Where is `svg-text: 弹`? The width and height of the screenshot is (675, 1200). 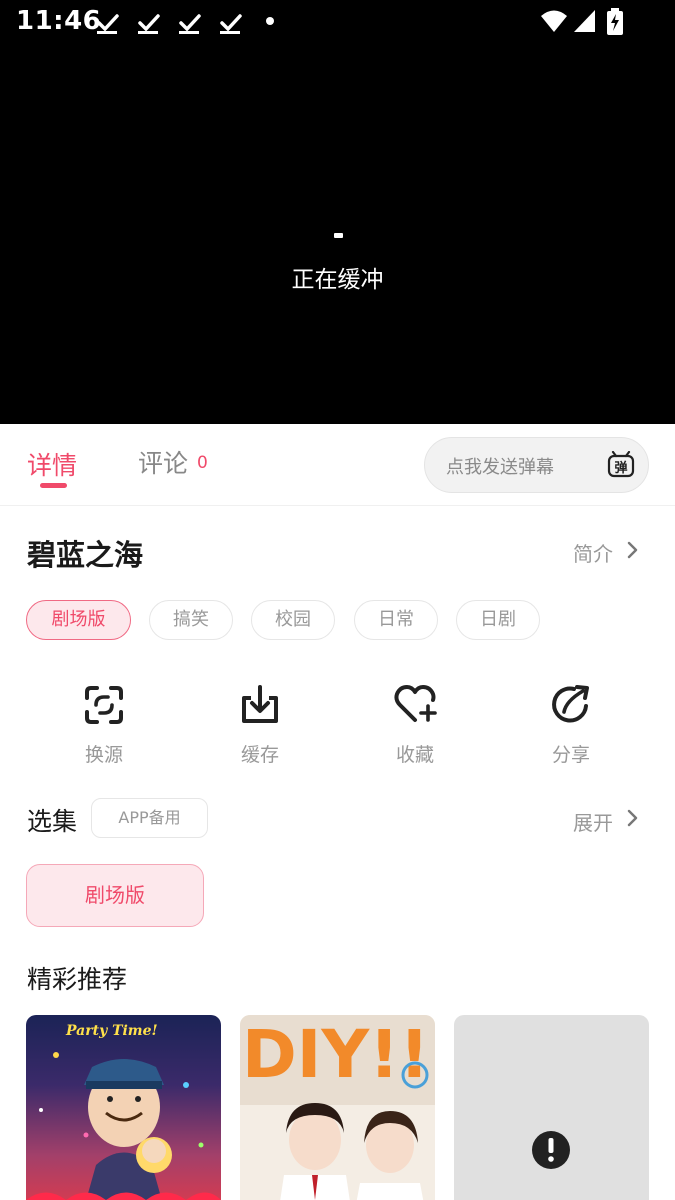 svg-text: 弹 is located at coordinates (620, 468).